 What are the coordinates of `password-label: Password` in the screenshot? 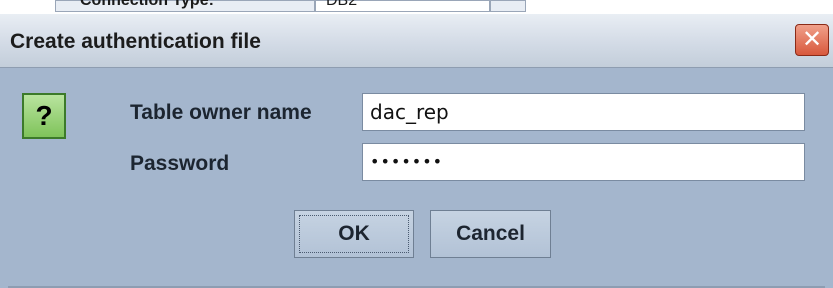 It's located at (180, 163).